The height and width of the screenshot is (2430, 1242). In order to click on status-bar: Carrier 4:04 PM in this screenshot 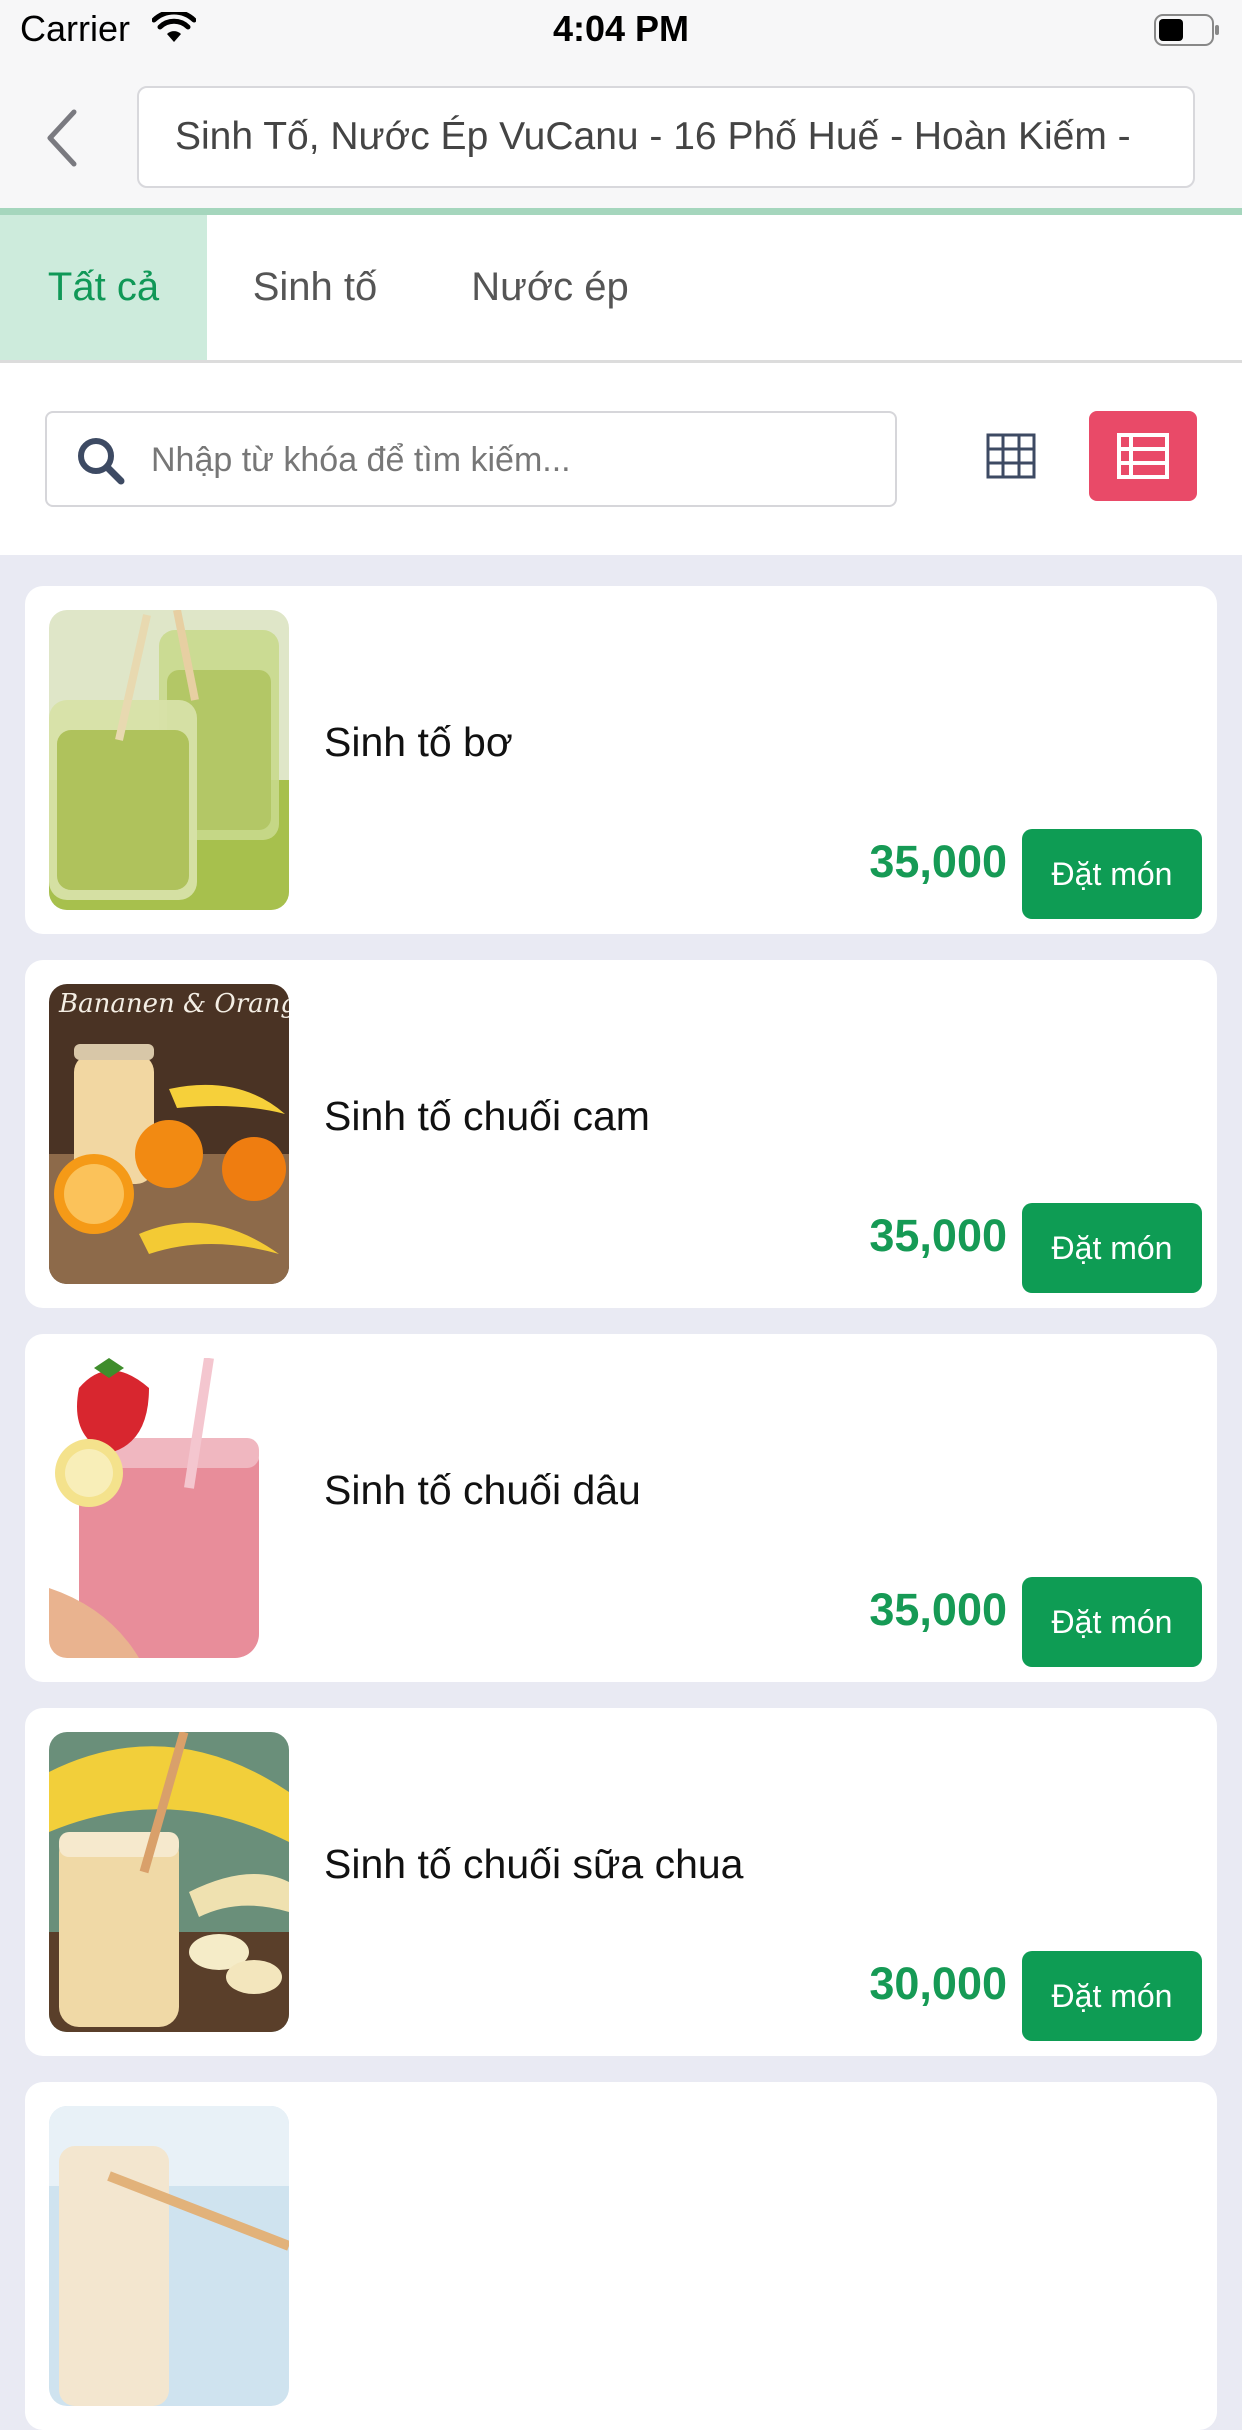, I will do `click(621, 32)`.